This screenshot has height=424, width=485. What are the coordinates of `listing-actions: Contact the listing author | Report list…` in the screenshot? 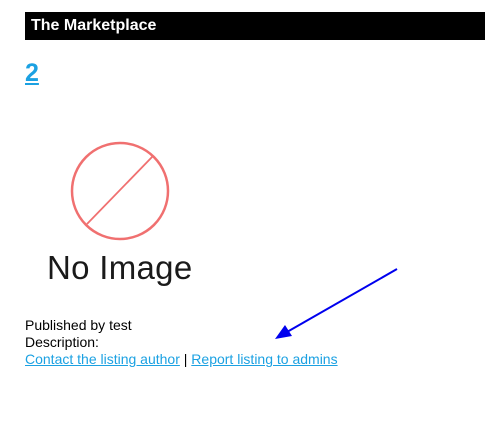 It's located at (181, 359).